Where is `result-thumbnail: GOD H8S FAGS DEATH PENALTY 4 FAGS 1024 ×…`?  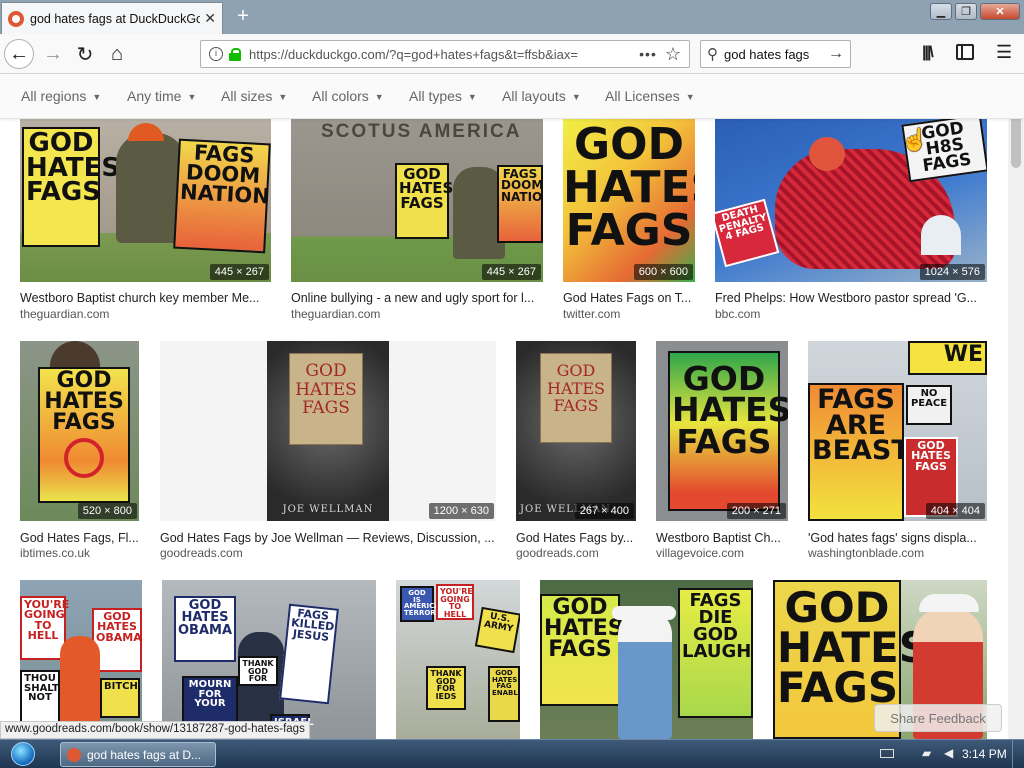
result-thumbnail: GOD H8S FAGS DEATH PENALTY 4 FAGS 1024 ×… is located at coordinates (851, 200).